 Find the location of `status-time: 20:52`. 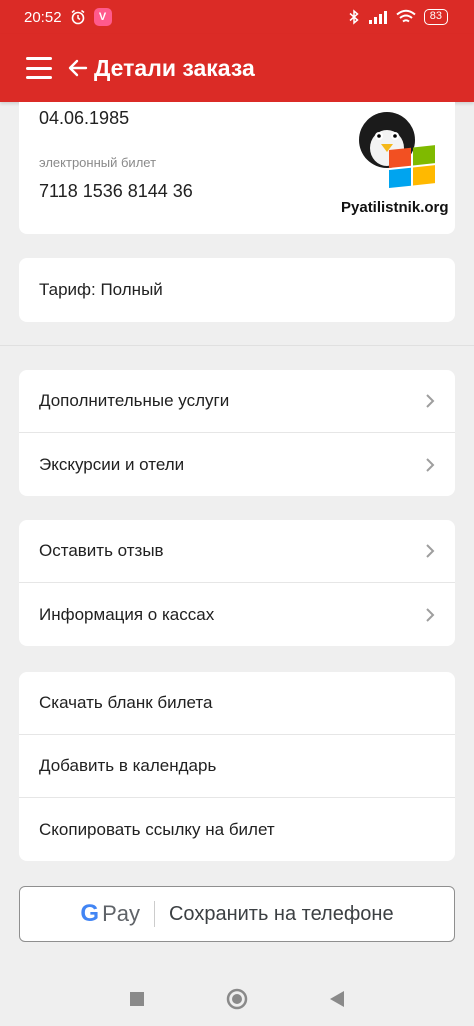

status-time: 20:52 is located at coordinates (43, 17).